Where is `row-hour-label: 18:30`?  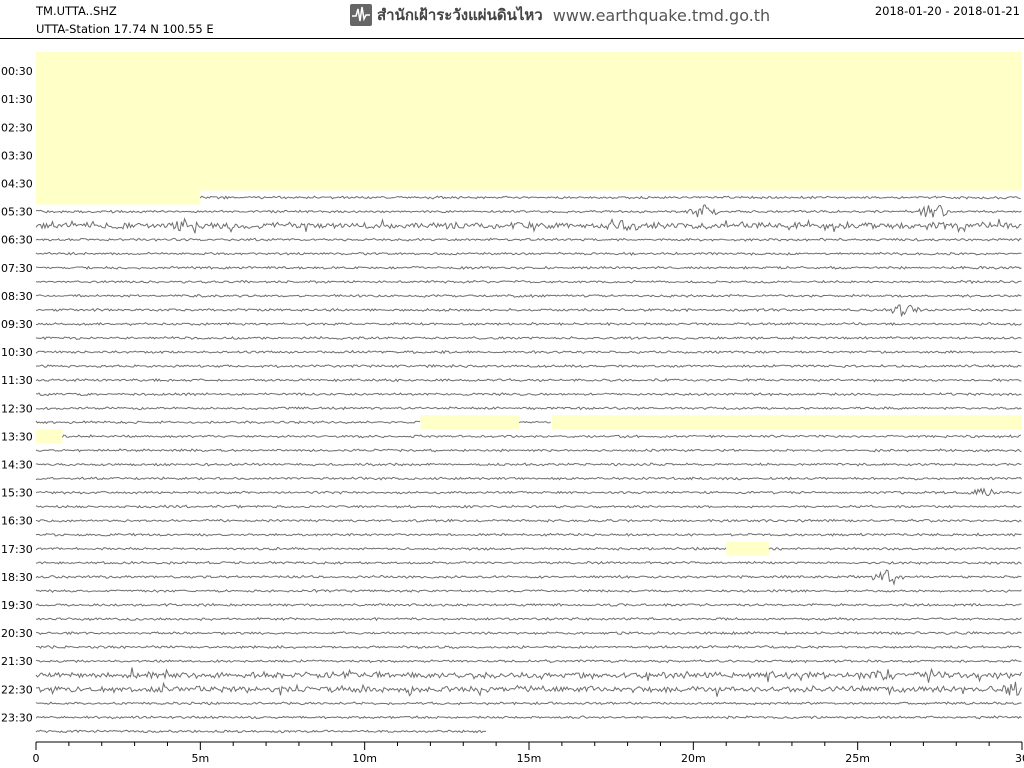 row-hour-label: 18:30 is located at coordinates (17, 577).